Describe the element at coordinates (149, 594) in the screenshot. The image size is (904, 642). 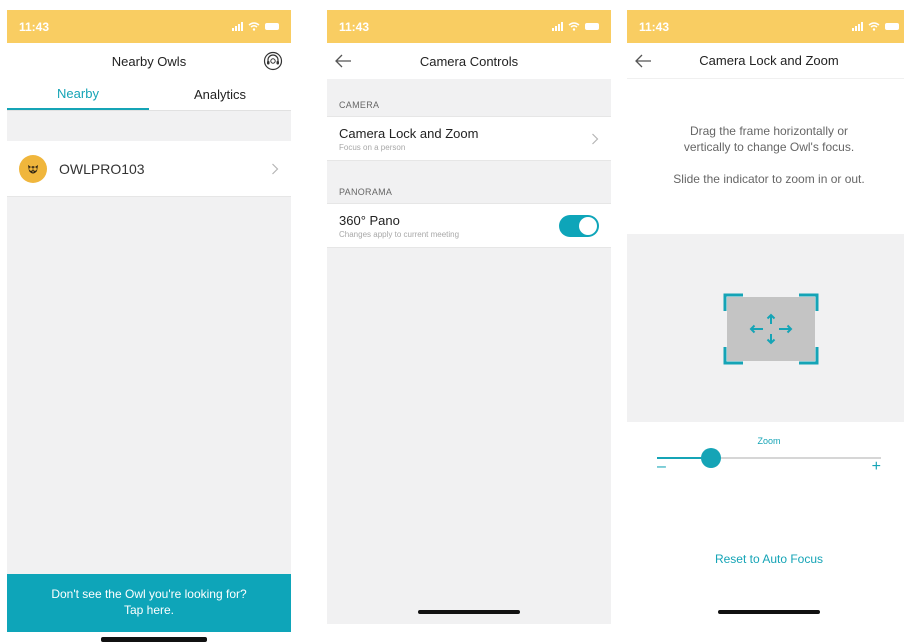
I see `footer-line-1: Don't see the Owl you're looking for?` at that location.